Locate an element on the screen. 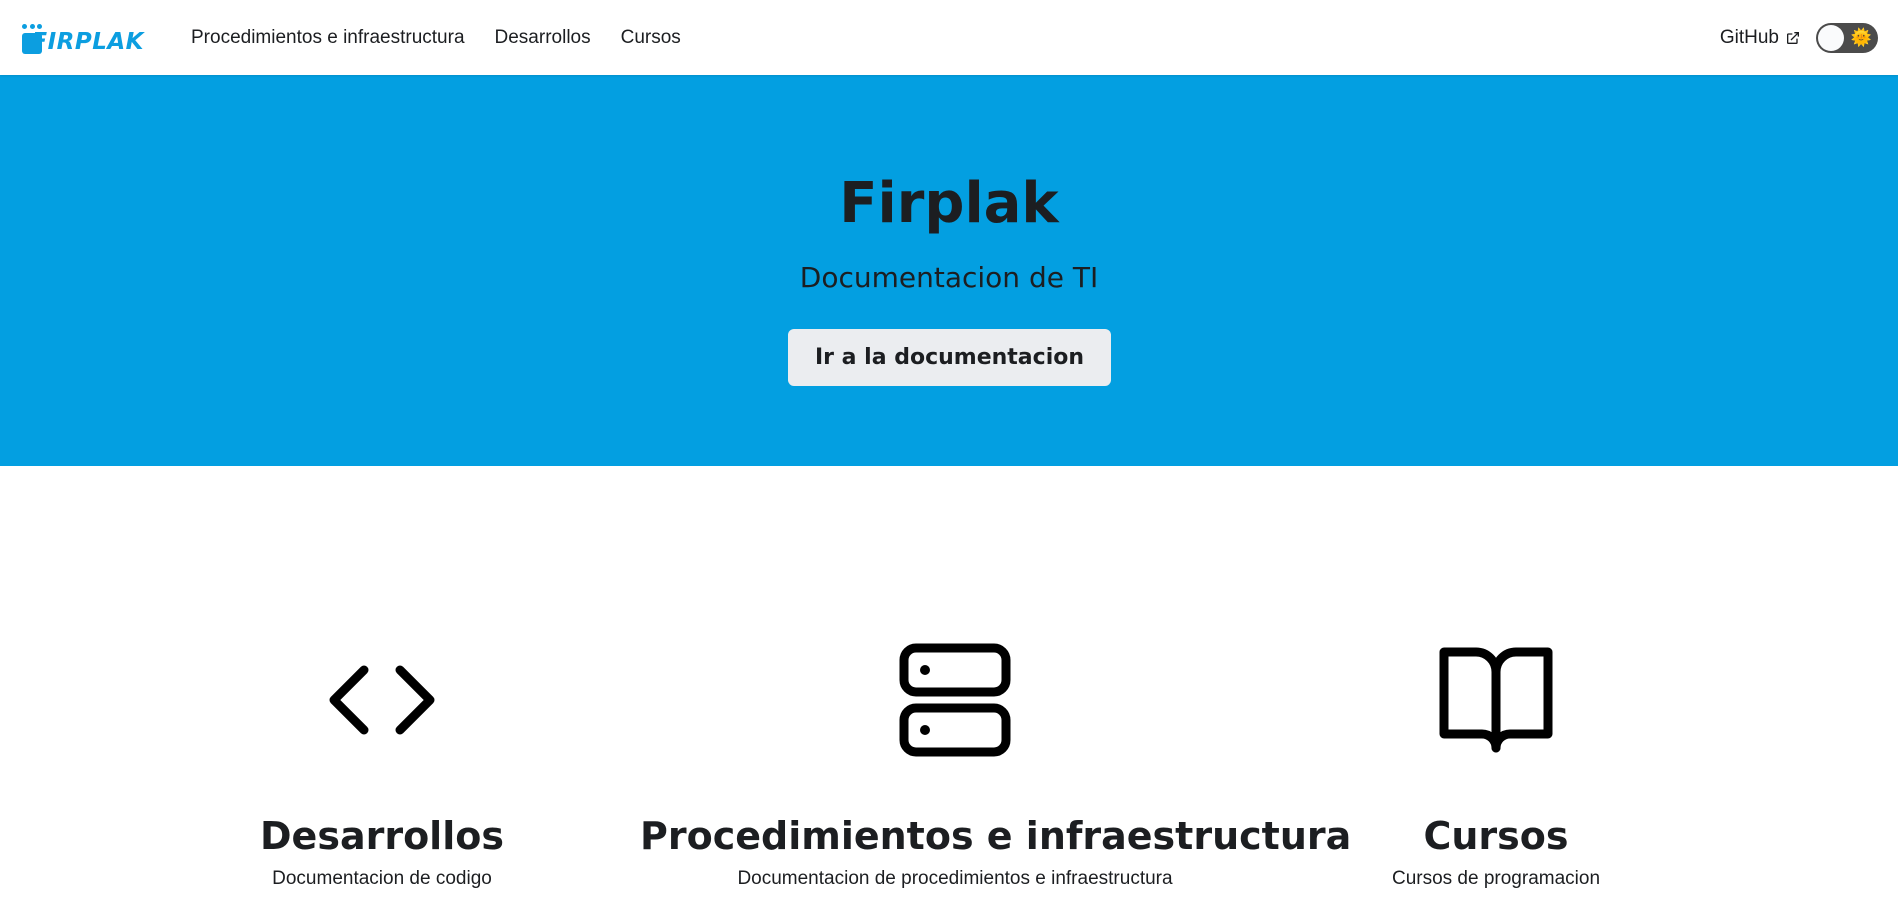  code-icon is located at coordinates (382, 700).